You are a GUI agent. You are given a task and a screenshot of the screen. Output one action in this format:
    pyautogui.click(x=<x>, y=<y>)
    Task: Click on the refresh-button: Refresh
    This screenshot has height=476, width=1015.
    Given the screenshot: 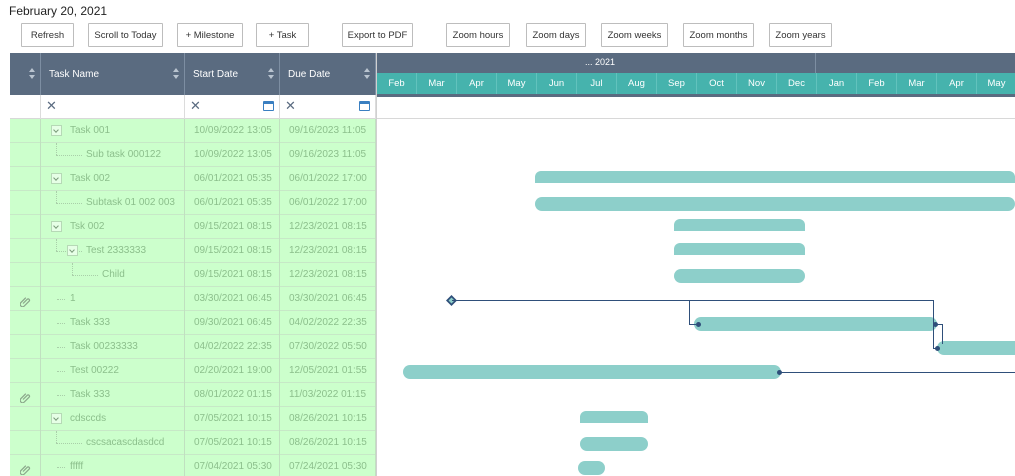 What is the action you would take?
    pyautogui.click(x=47, y=35)
    